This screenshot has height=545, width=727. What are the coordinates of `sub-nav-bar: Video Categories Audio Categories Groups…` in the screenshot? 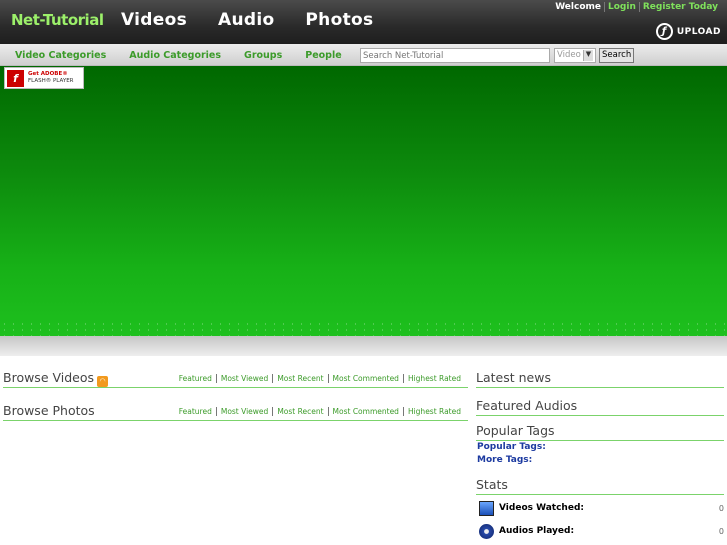 It's located at (363, 55).